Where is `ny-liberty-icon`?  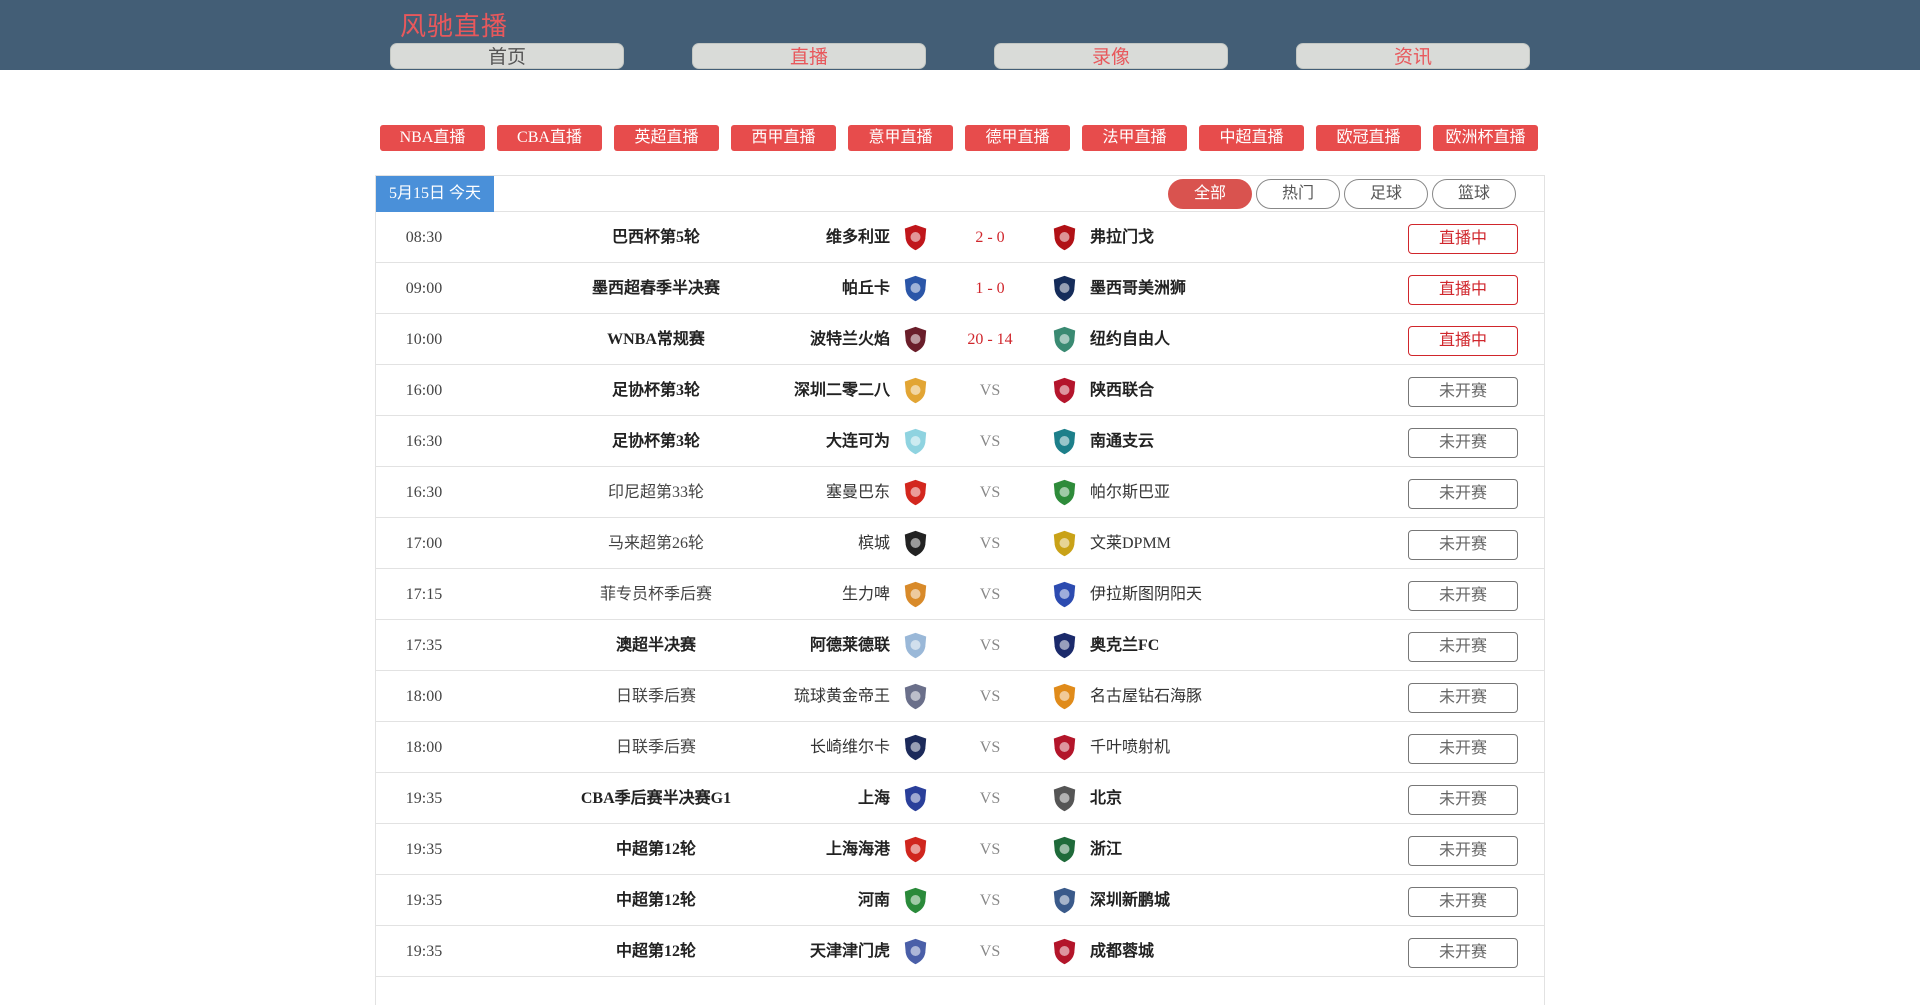
ny-liberty-icon is located at coordinates (1064, 339).